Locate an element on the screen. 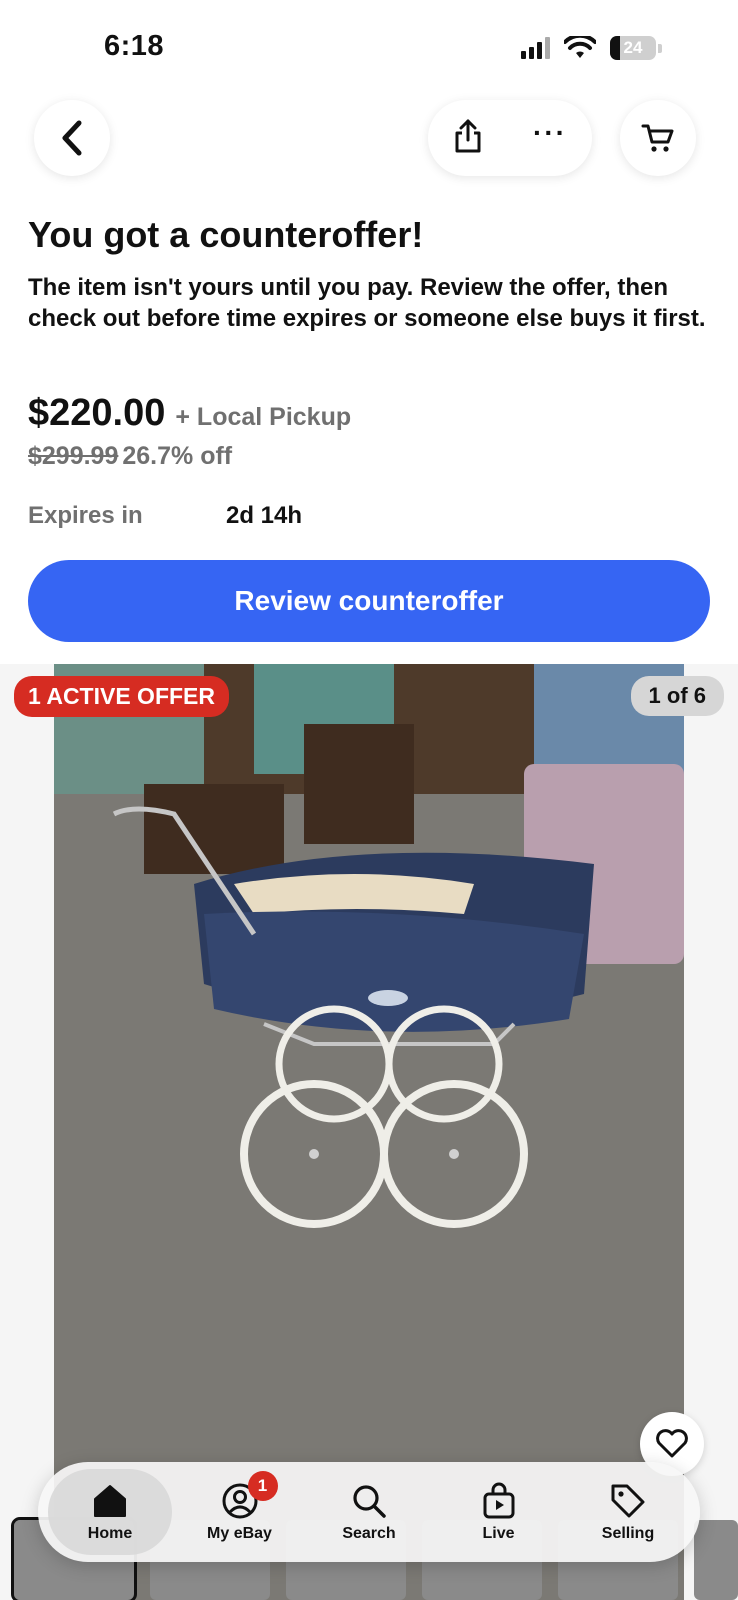  offer-price: $220.00 is located at coordinates (97, 413).